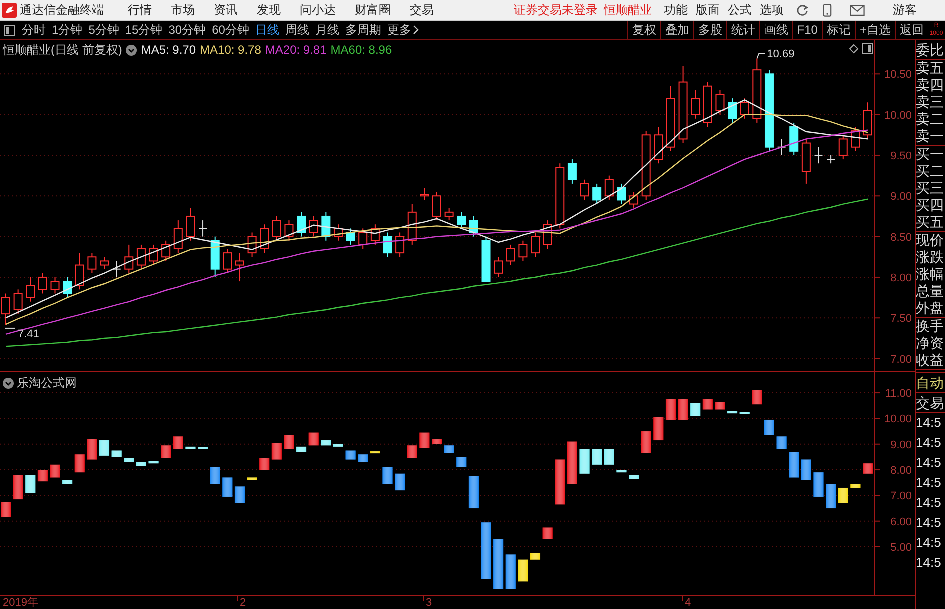  What do you see at coordinates (740, 10) in the screenshot?
I see `menu-item: 公式` at bounding box center [740, 10].